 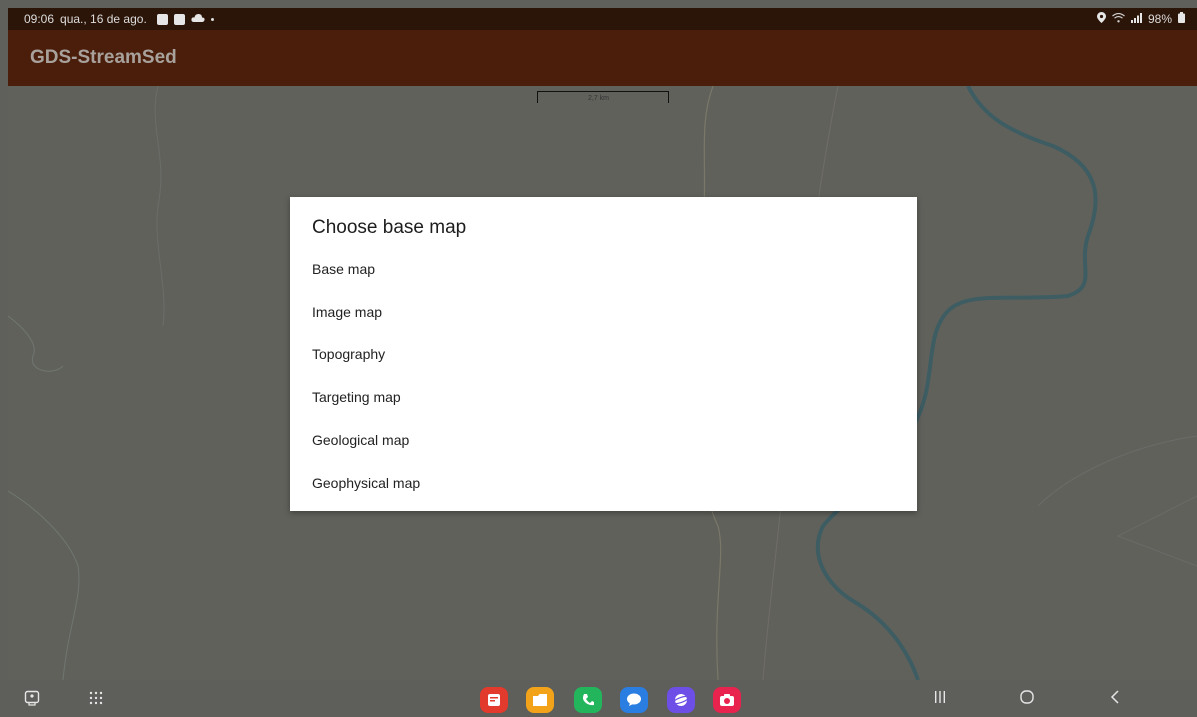 What do you see at coordinates (634, 700) in the screenshot?
I see `messages-app-icon` at bounding box center [634, 700].